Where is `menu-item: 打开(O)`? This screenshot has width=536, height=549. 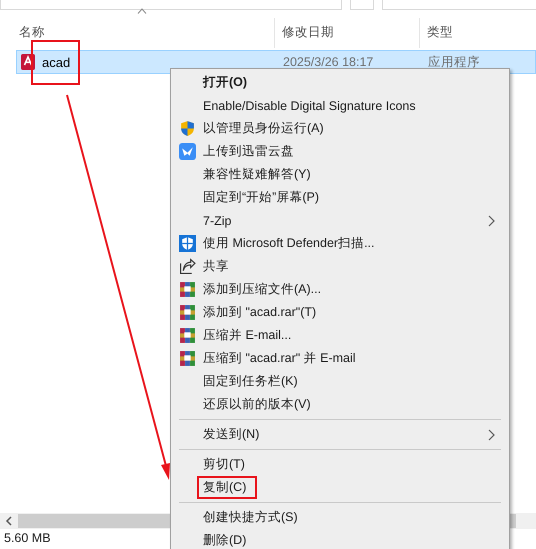 menu-item: 打开(O) is located at coordinates (340, 82).